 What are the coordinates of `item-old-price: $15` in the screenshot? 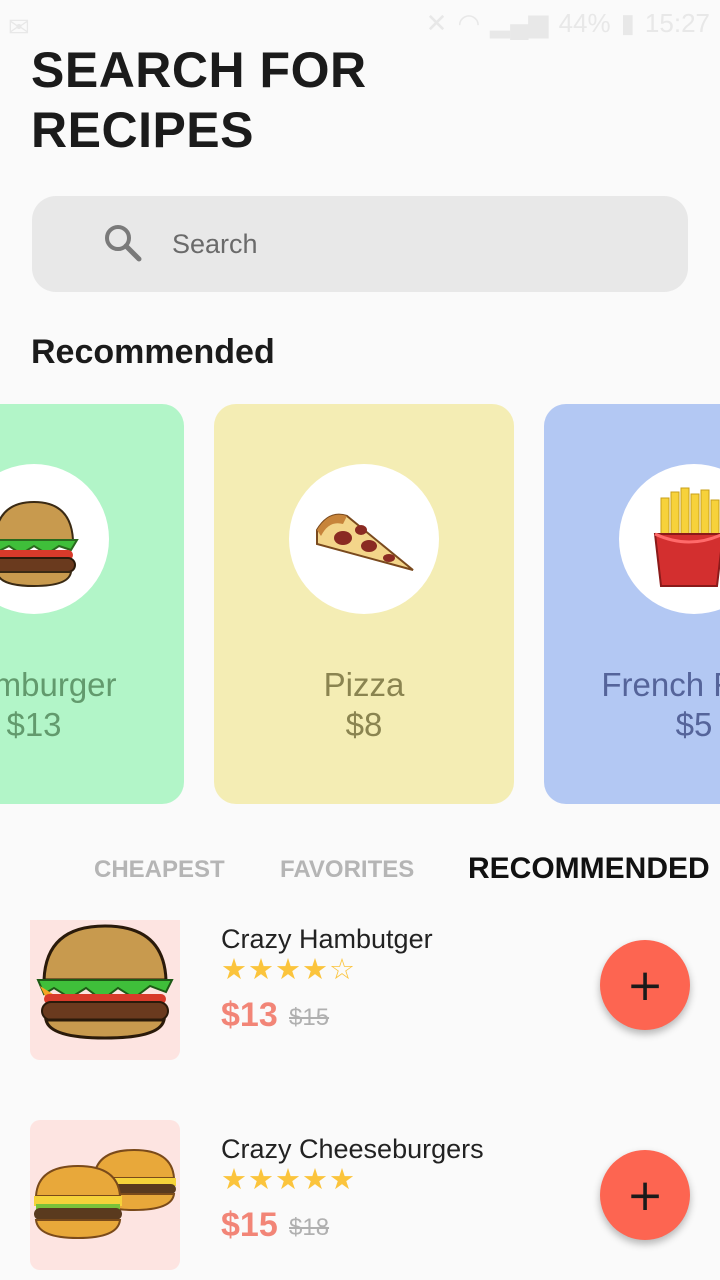 It's located at (309, 1017).